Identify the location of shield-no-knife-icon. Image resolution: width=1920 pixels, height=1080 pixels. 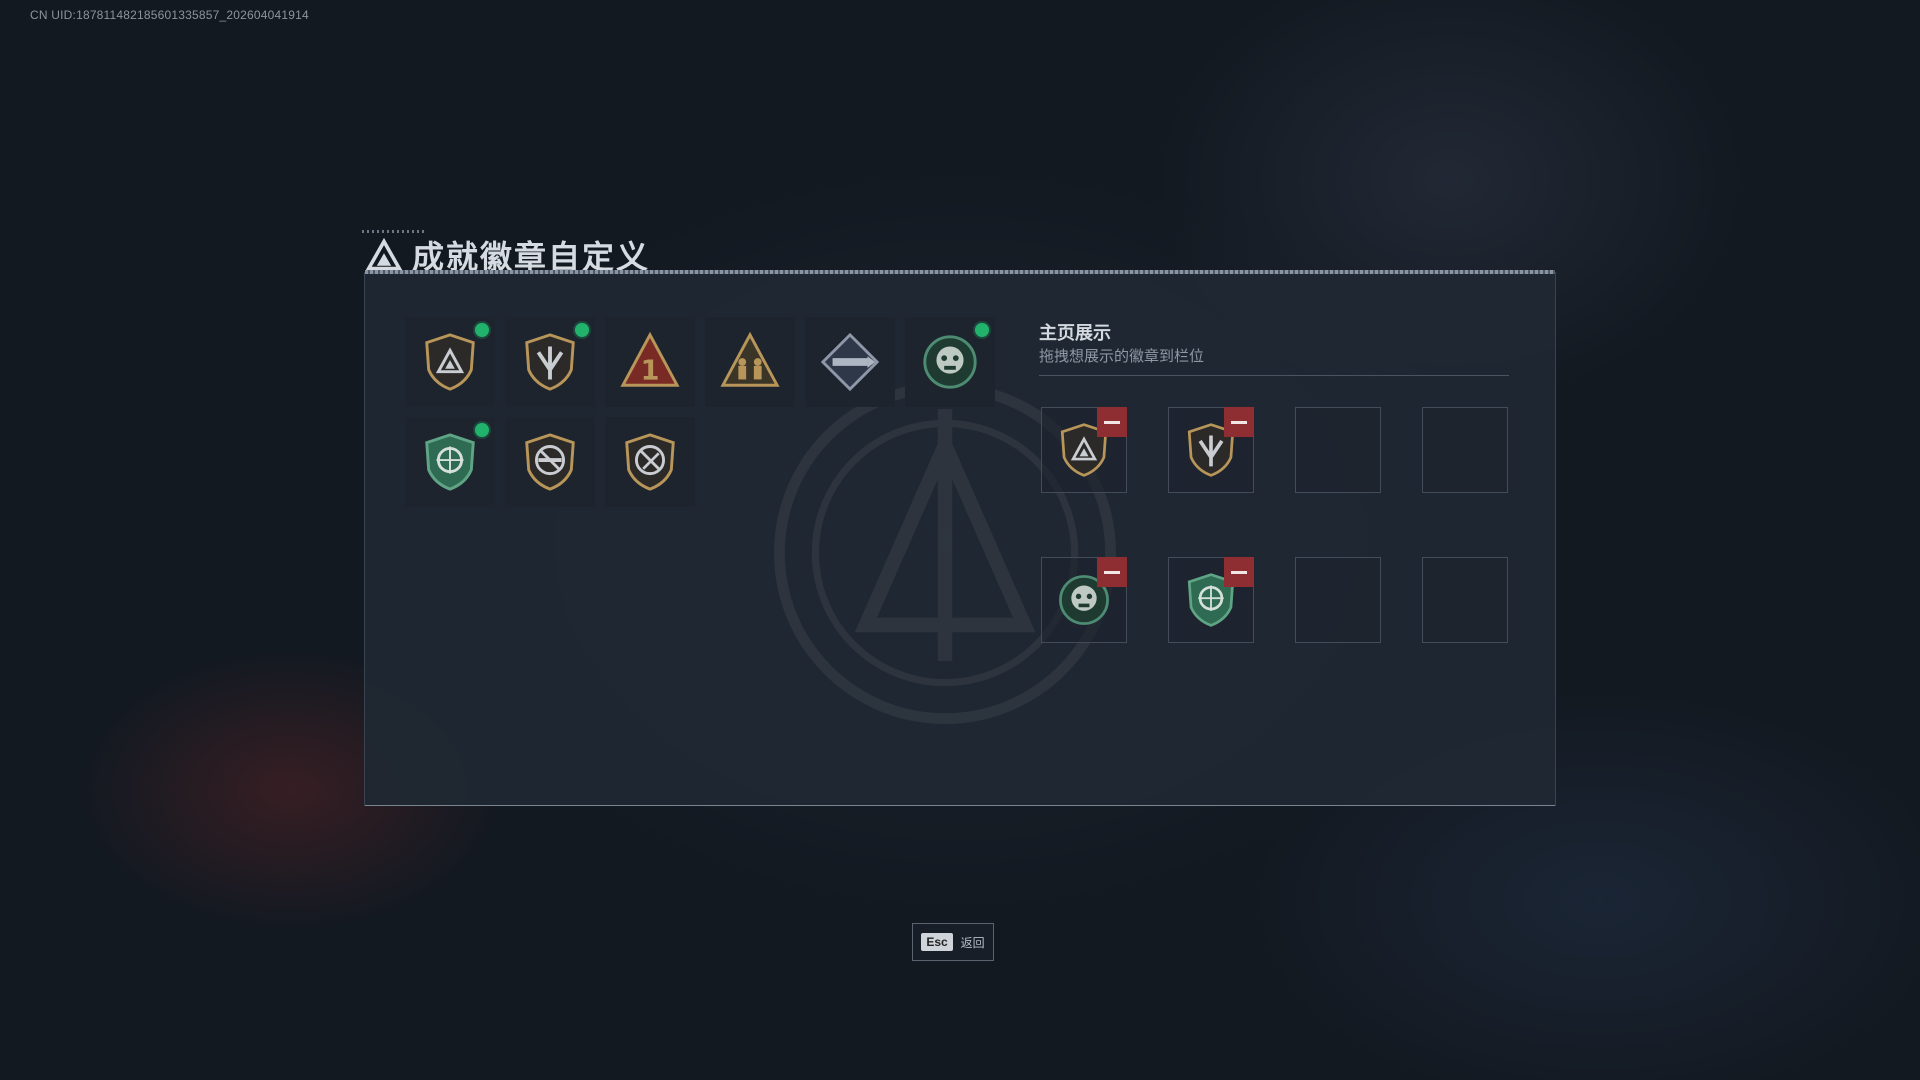
(650, 462).